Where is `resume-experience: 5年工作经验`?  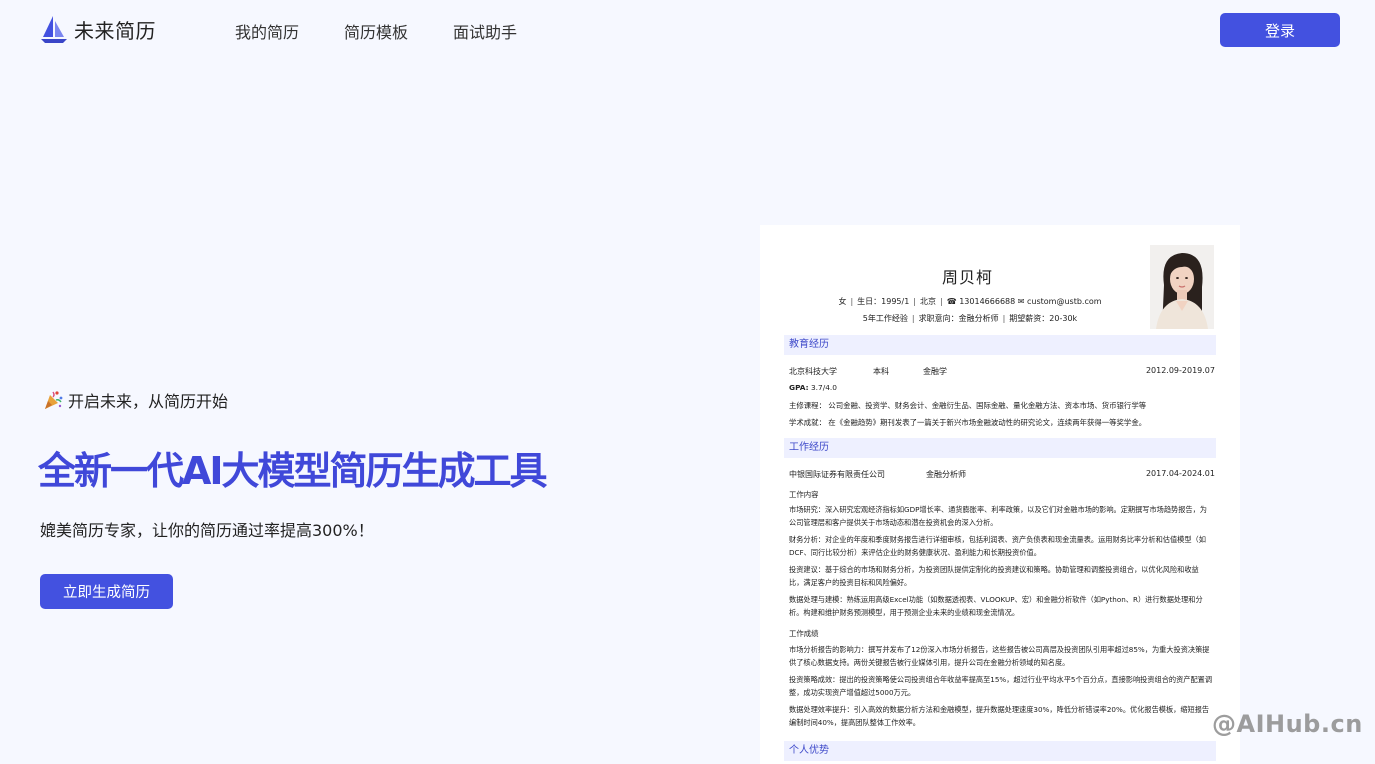
resume-experience: 5年工作经验 is located at coordinates (885, 318).